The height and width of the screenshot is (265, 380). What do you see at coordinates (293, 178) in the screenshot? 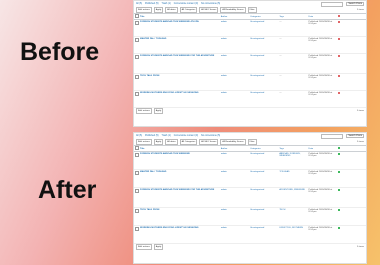
I see `tags-cell: TODLEAD` at bounding box center [293, 178].